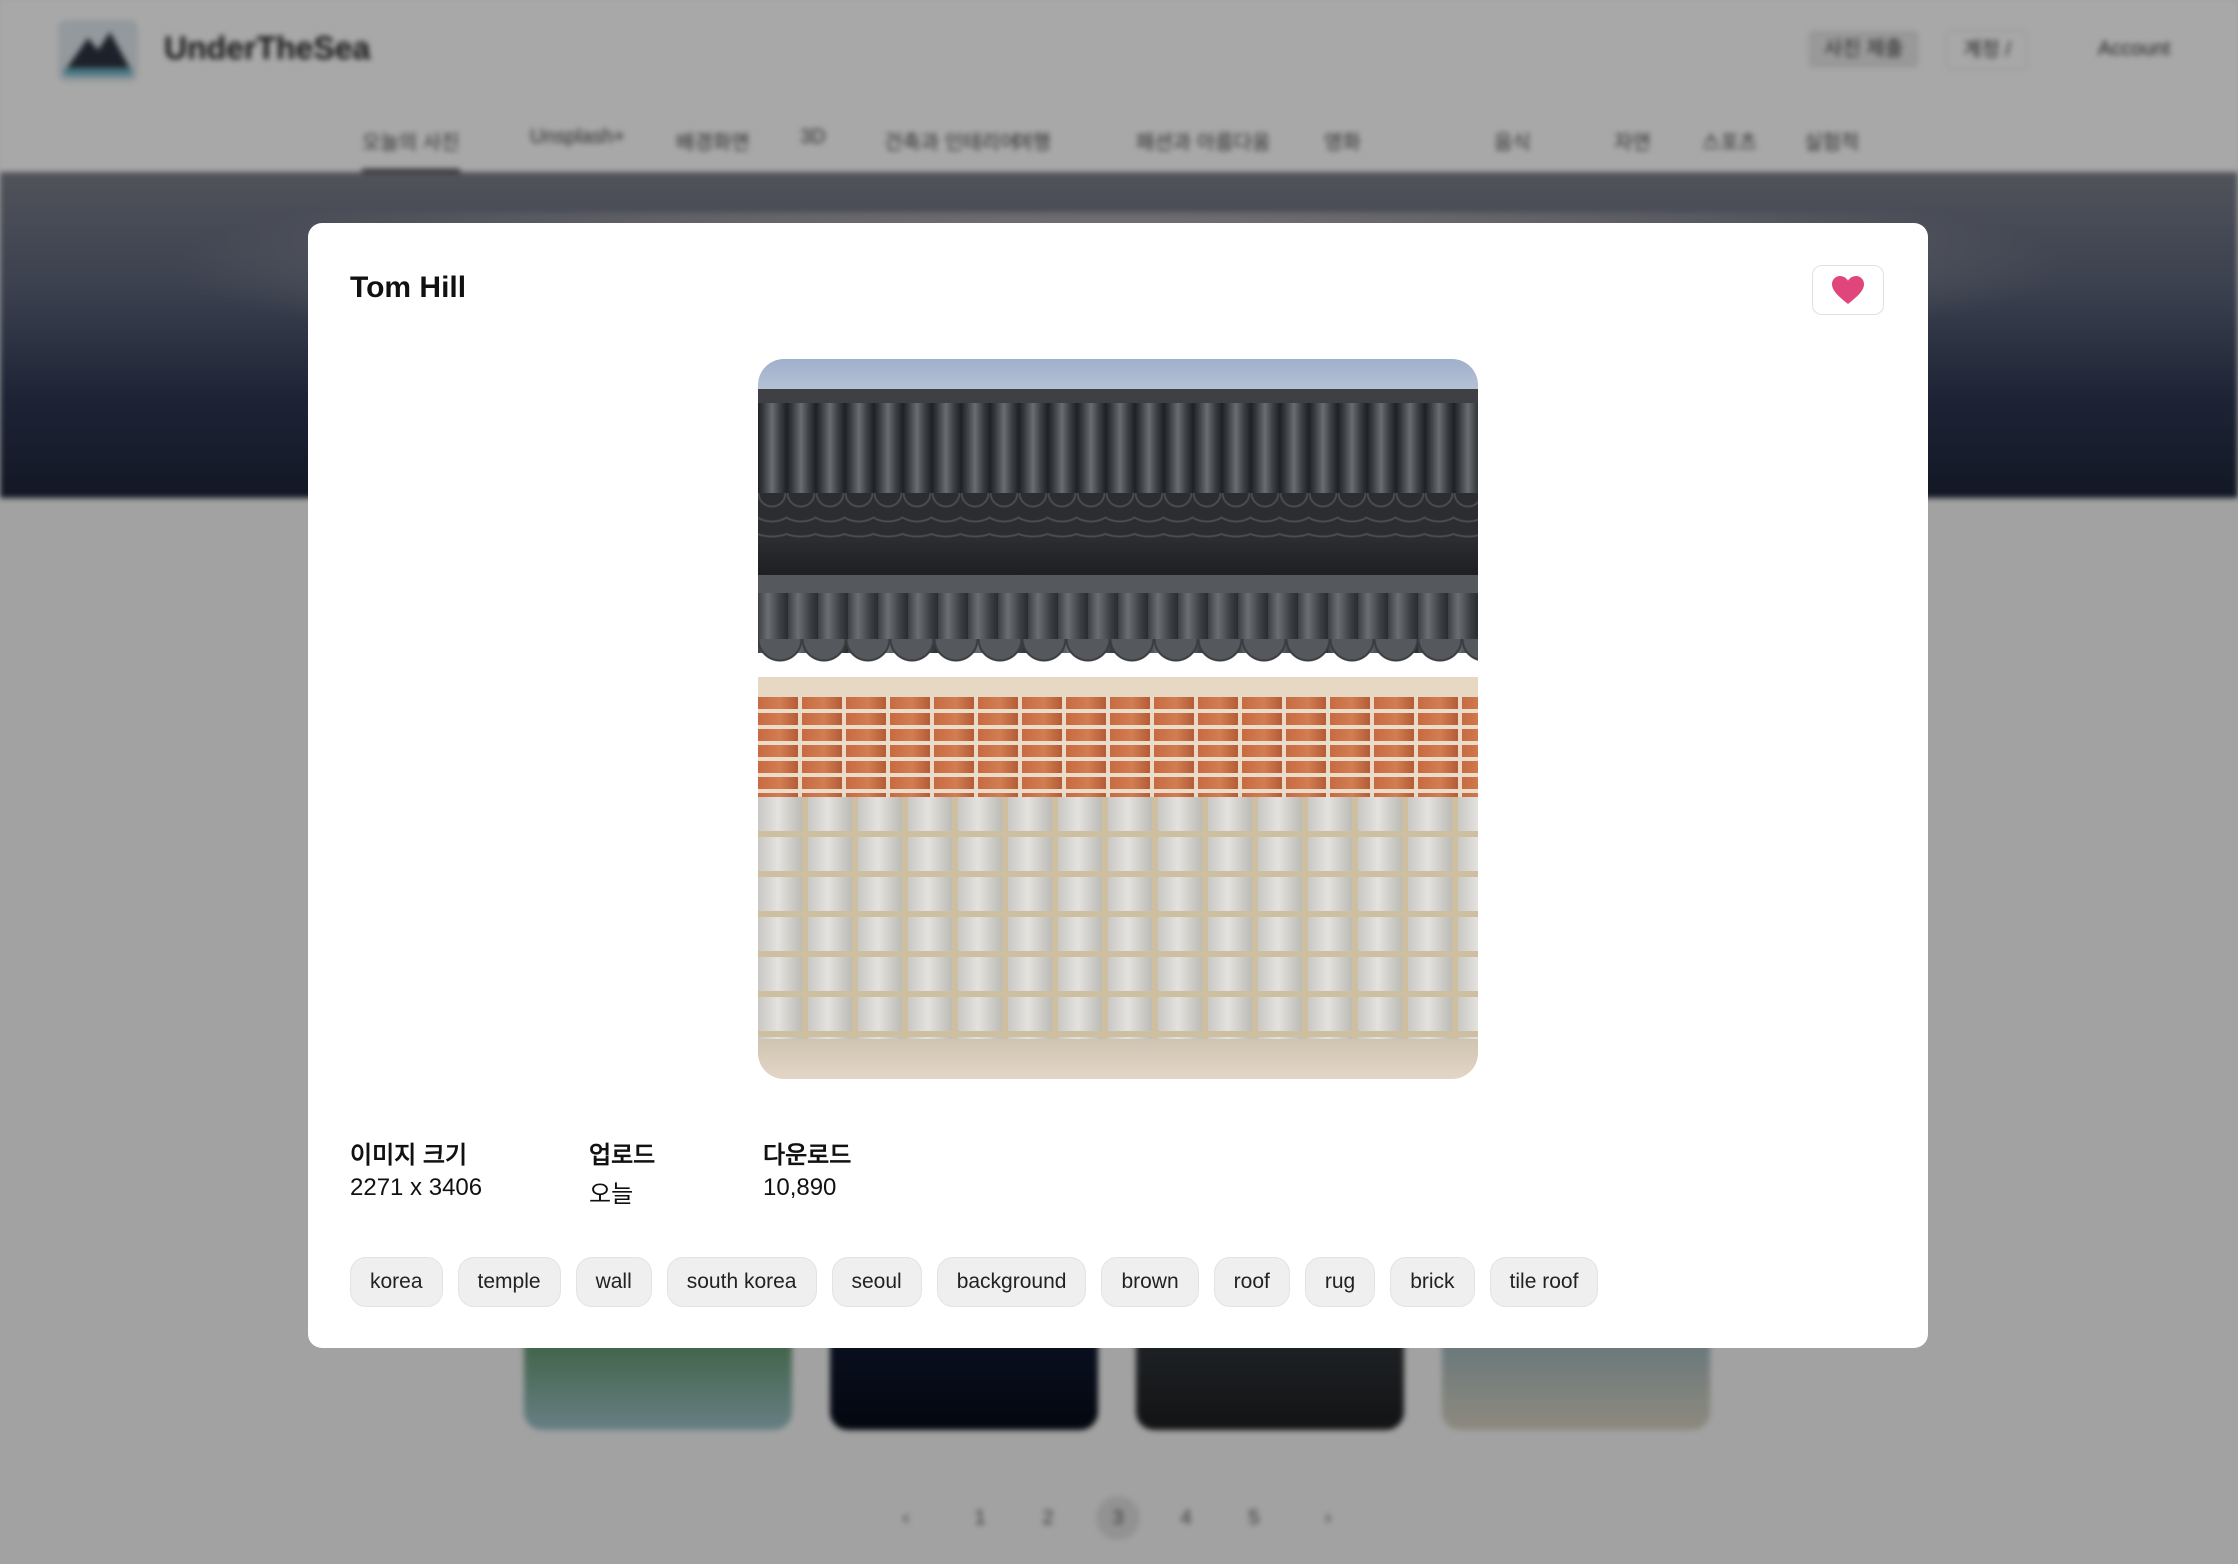  I want to click on meta-value: 2271 x 3406, so click(416, 1187).